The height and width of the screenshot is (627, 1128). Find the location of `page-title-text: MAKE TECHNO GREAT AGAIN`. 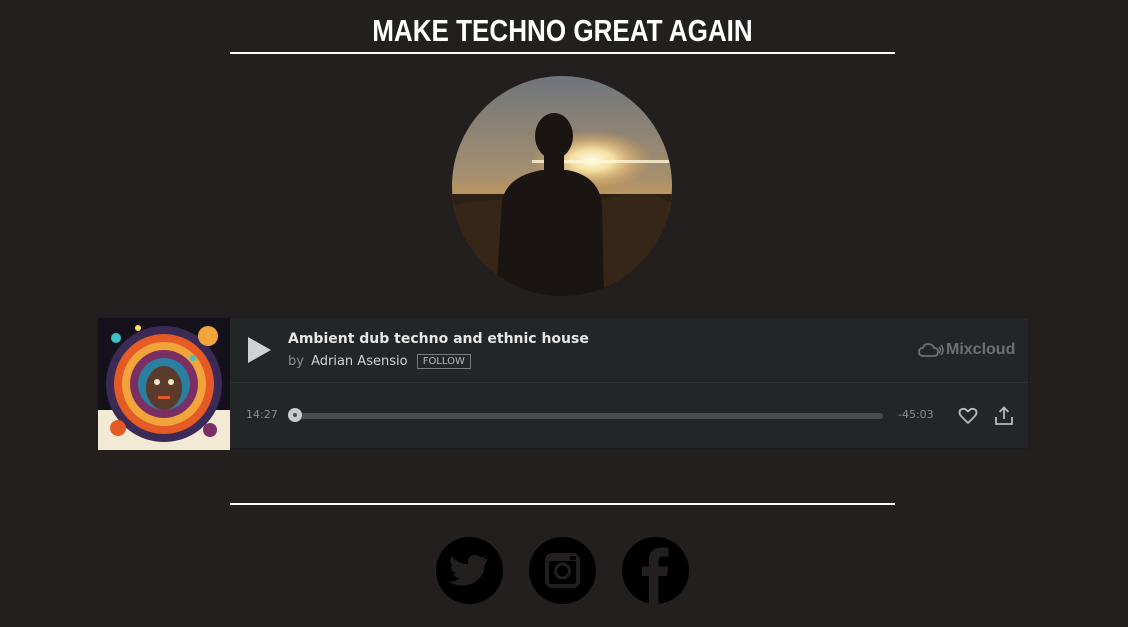

page-title-text: MAKE TECHNO GREAT AGAIN is located at coordinates (562, 30).